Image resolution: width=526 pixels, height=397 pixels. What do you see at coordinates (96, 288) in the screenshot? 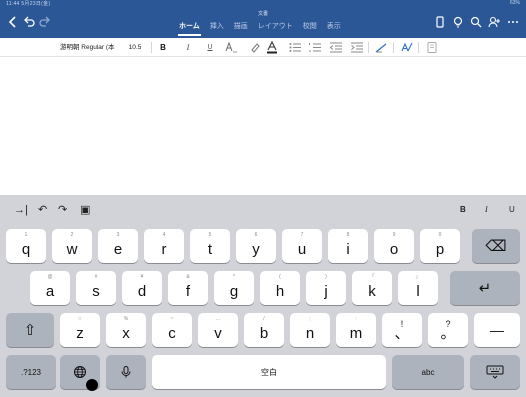
I see `key-s: # s` at bounding box center [96, 288].